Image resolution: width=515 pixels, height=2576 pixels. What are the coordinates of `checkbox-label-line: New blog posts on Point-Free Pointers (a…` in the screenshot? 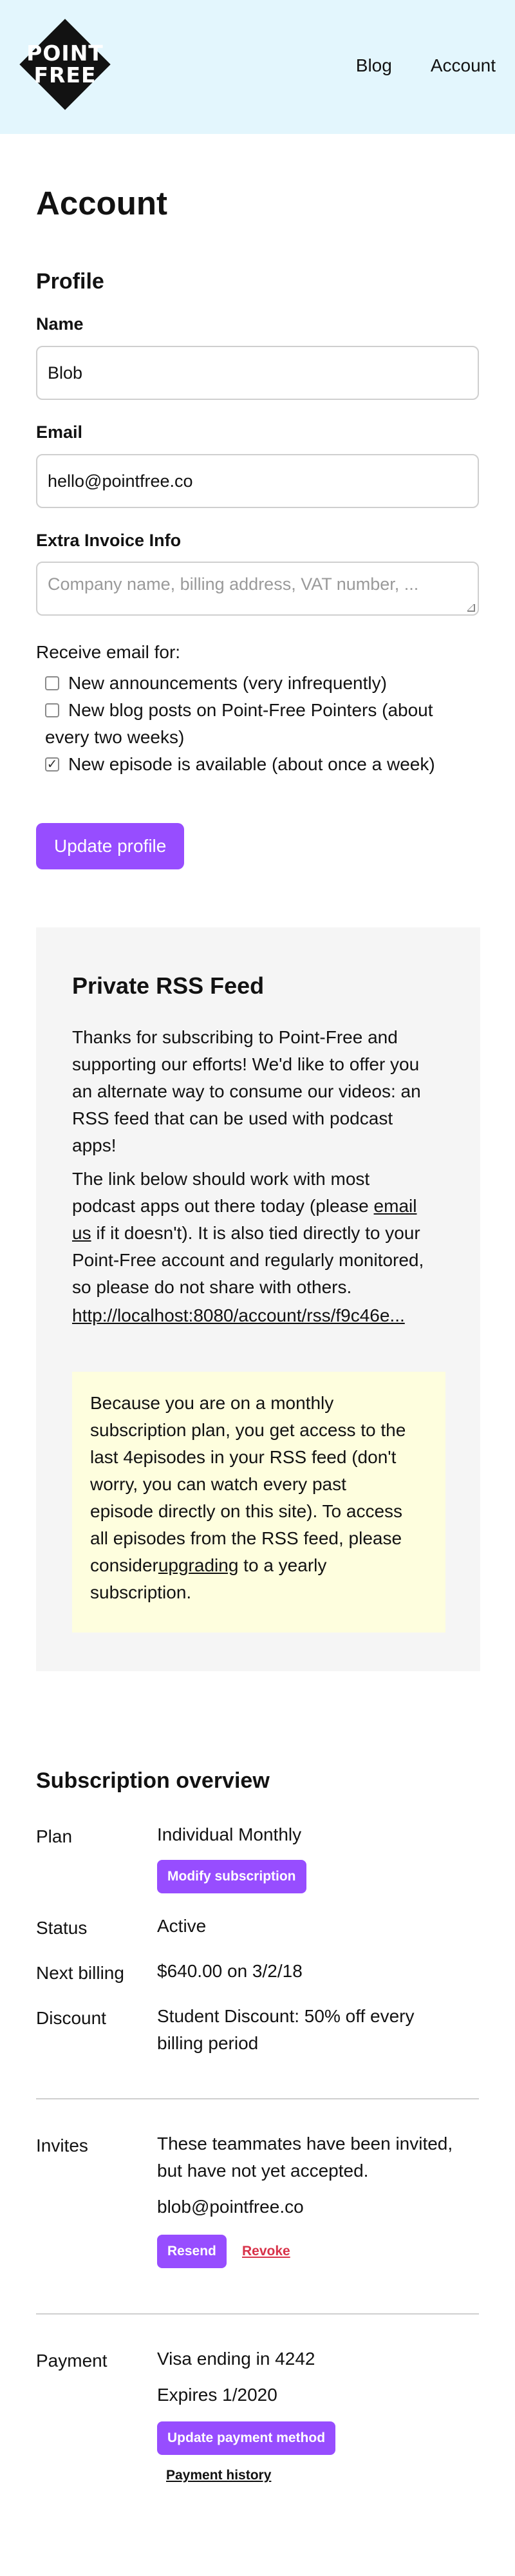 It's located at (250, 710).